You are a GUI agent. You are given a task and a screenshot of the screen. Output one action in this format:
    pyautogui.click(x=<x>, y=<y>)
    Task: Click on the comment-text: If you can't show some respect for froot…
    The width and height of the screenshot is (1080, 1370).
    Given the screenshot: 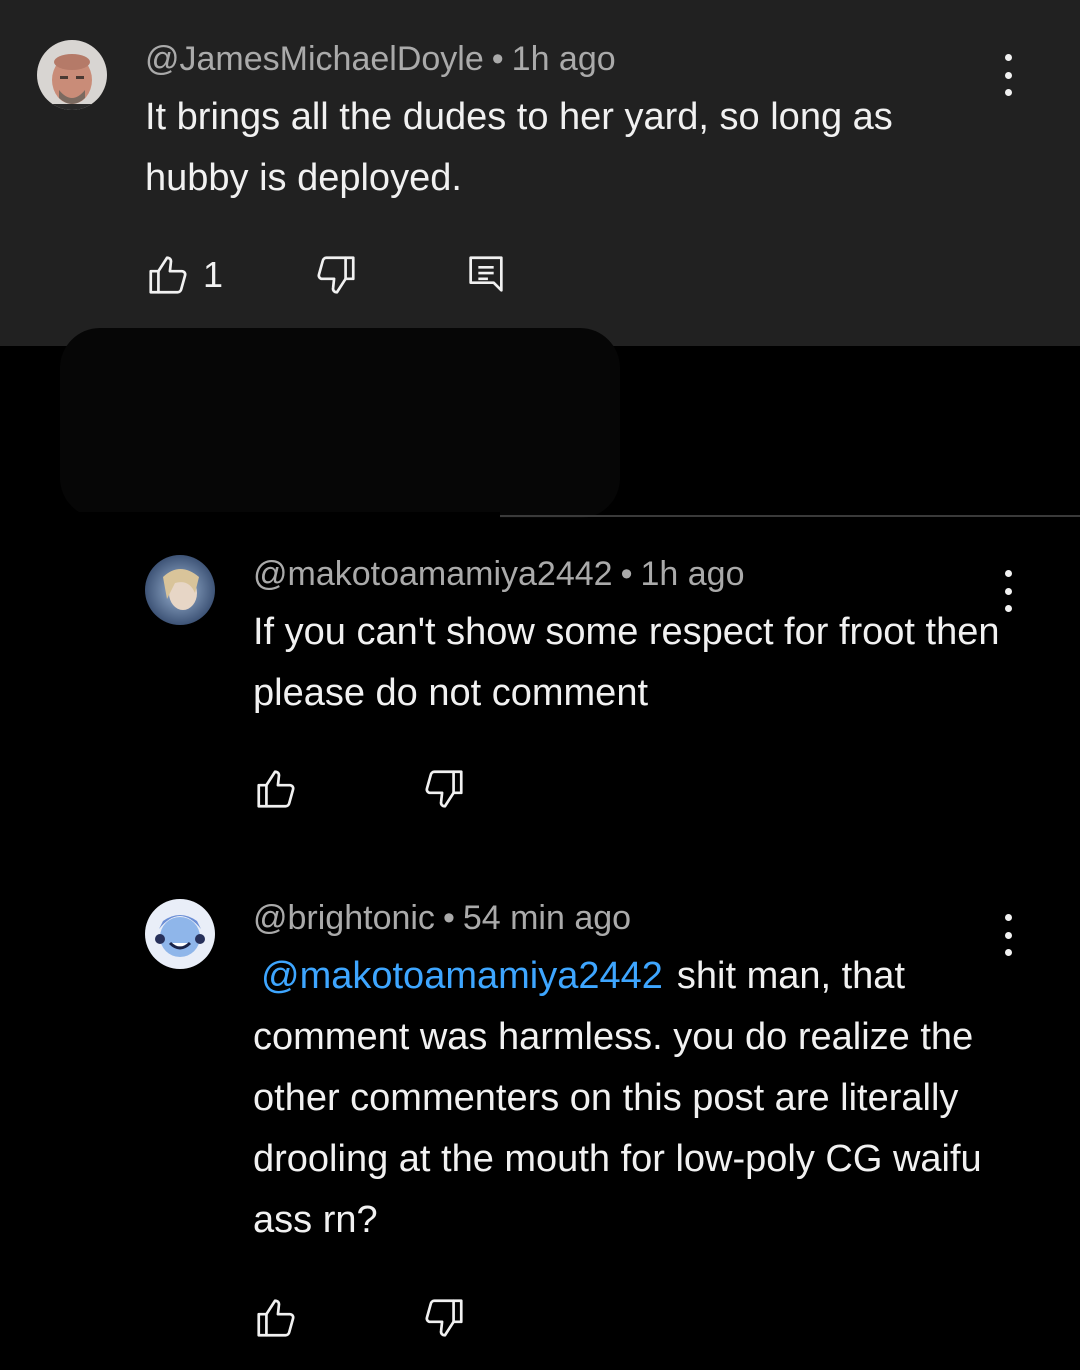 What is the action you would take?
    pyautogui.click(x=626, y=662)
    